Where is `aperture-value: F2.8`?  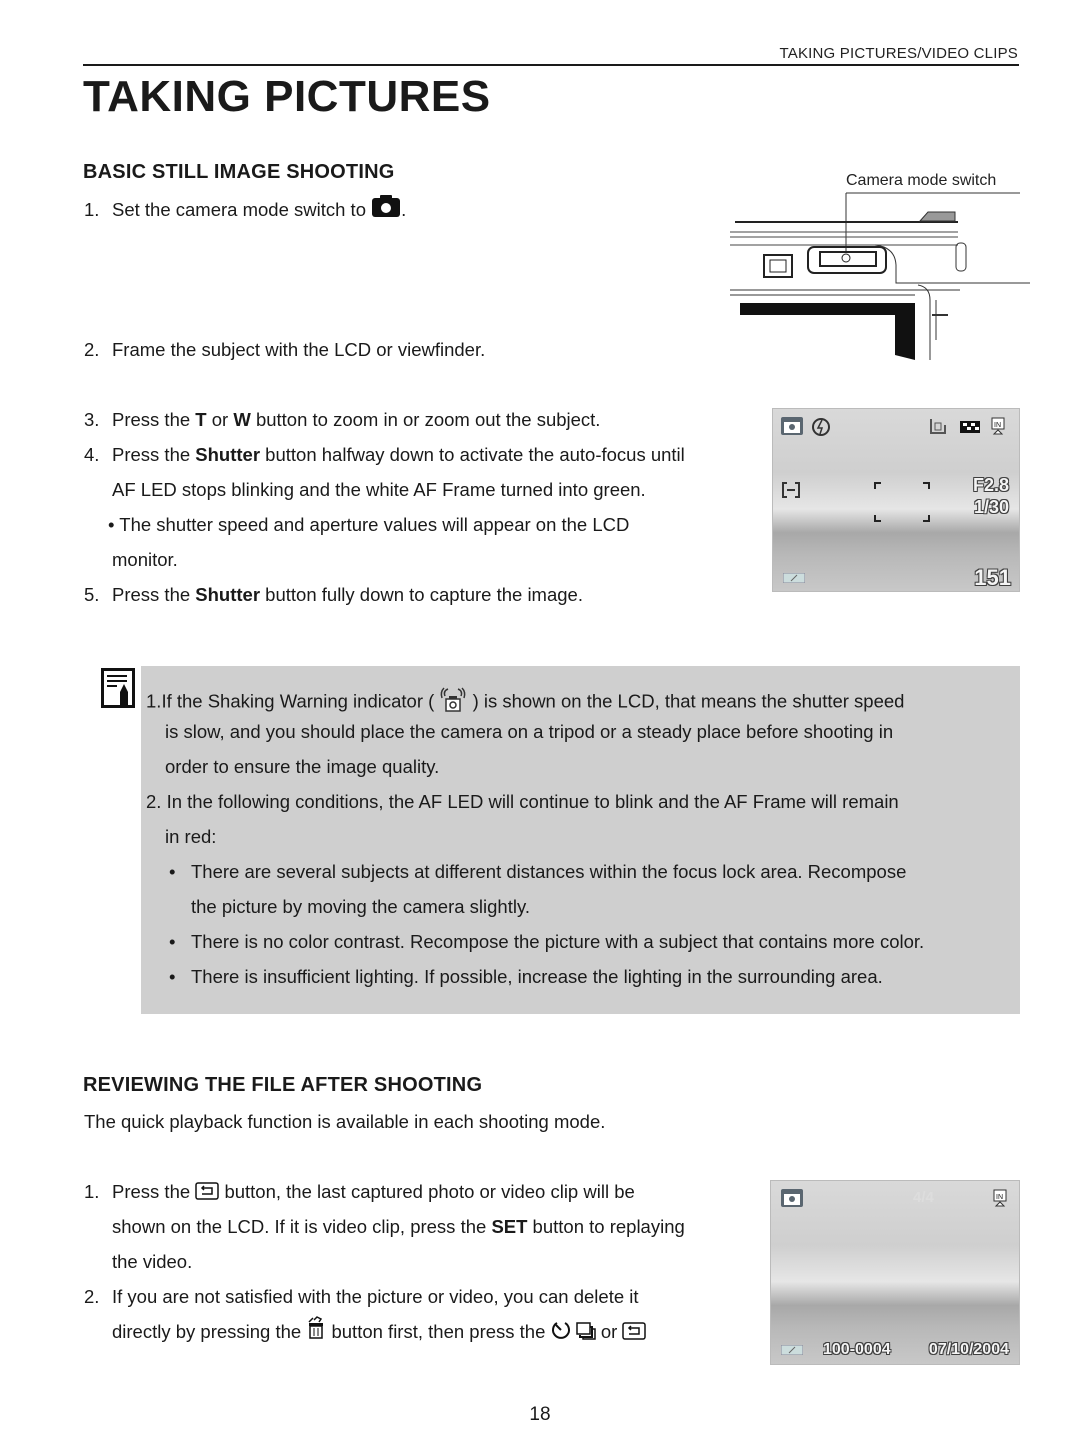 aperture-value: F2.8 is located at coordinates (990, 485).